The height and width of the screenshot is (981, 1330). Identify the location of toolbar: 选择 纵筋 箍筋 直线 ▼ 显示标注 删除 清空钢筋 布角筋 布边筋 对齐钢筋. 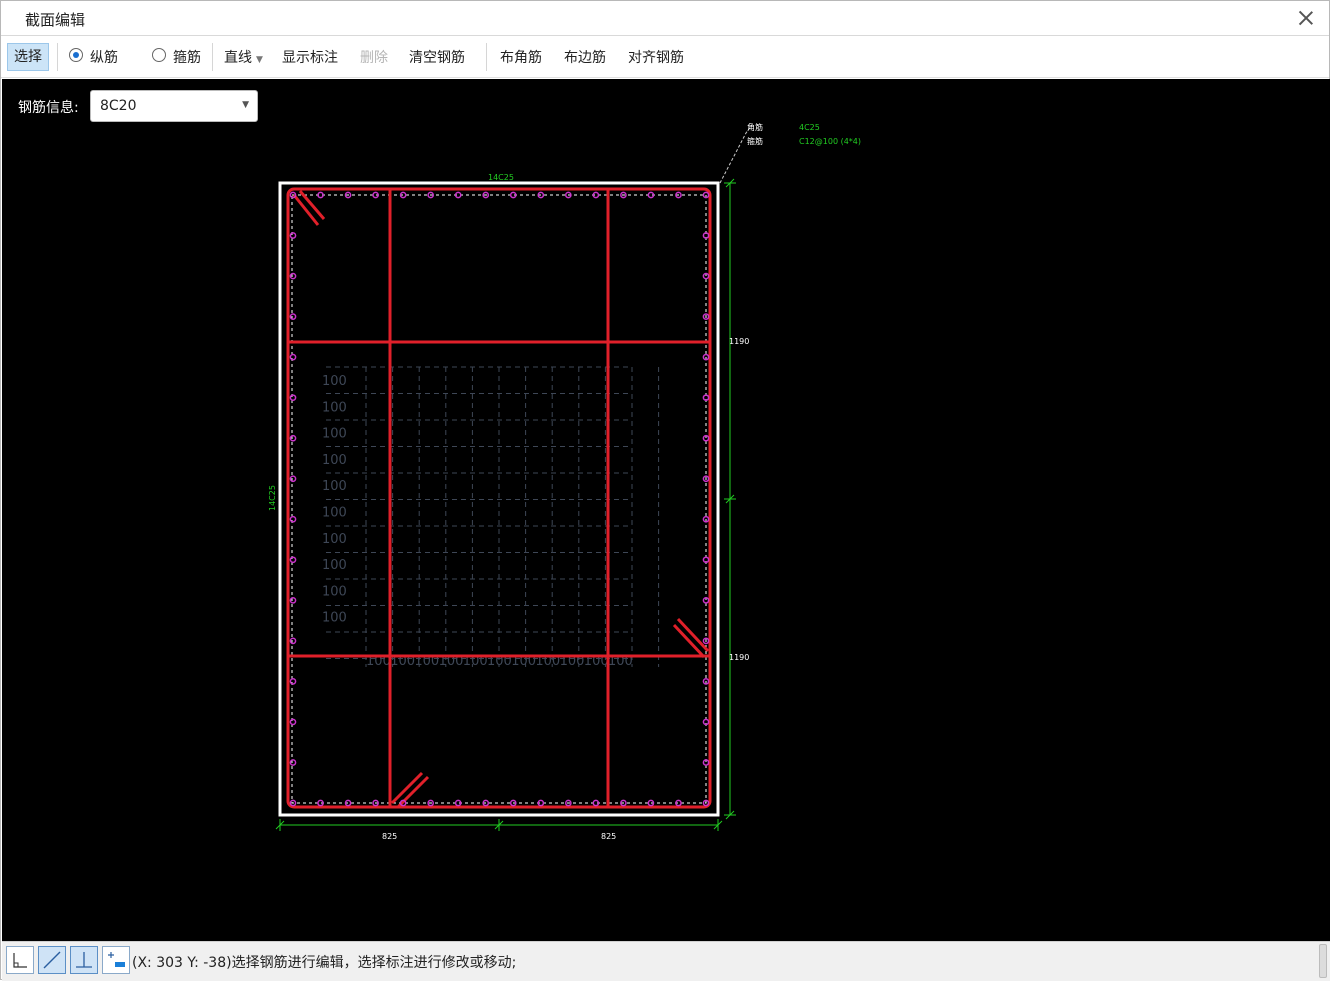
(665, 57).